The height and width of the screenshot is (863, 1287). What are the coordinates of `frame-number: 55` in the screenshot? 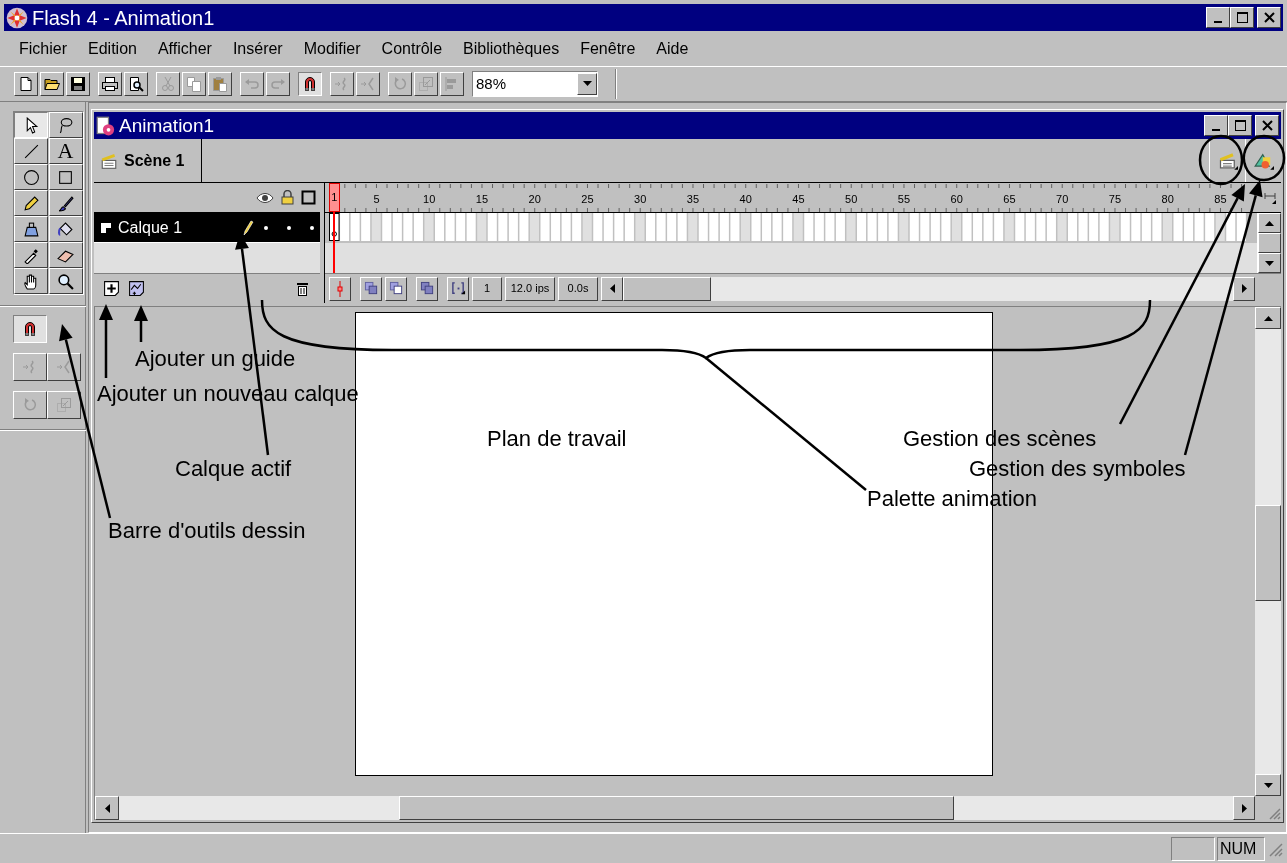 It's located at (903, 199).